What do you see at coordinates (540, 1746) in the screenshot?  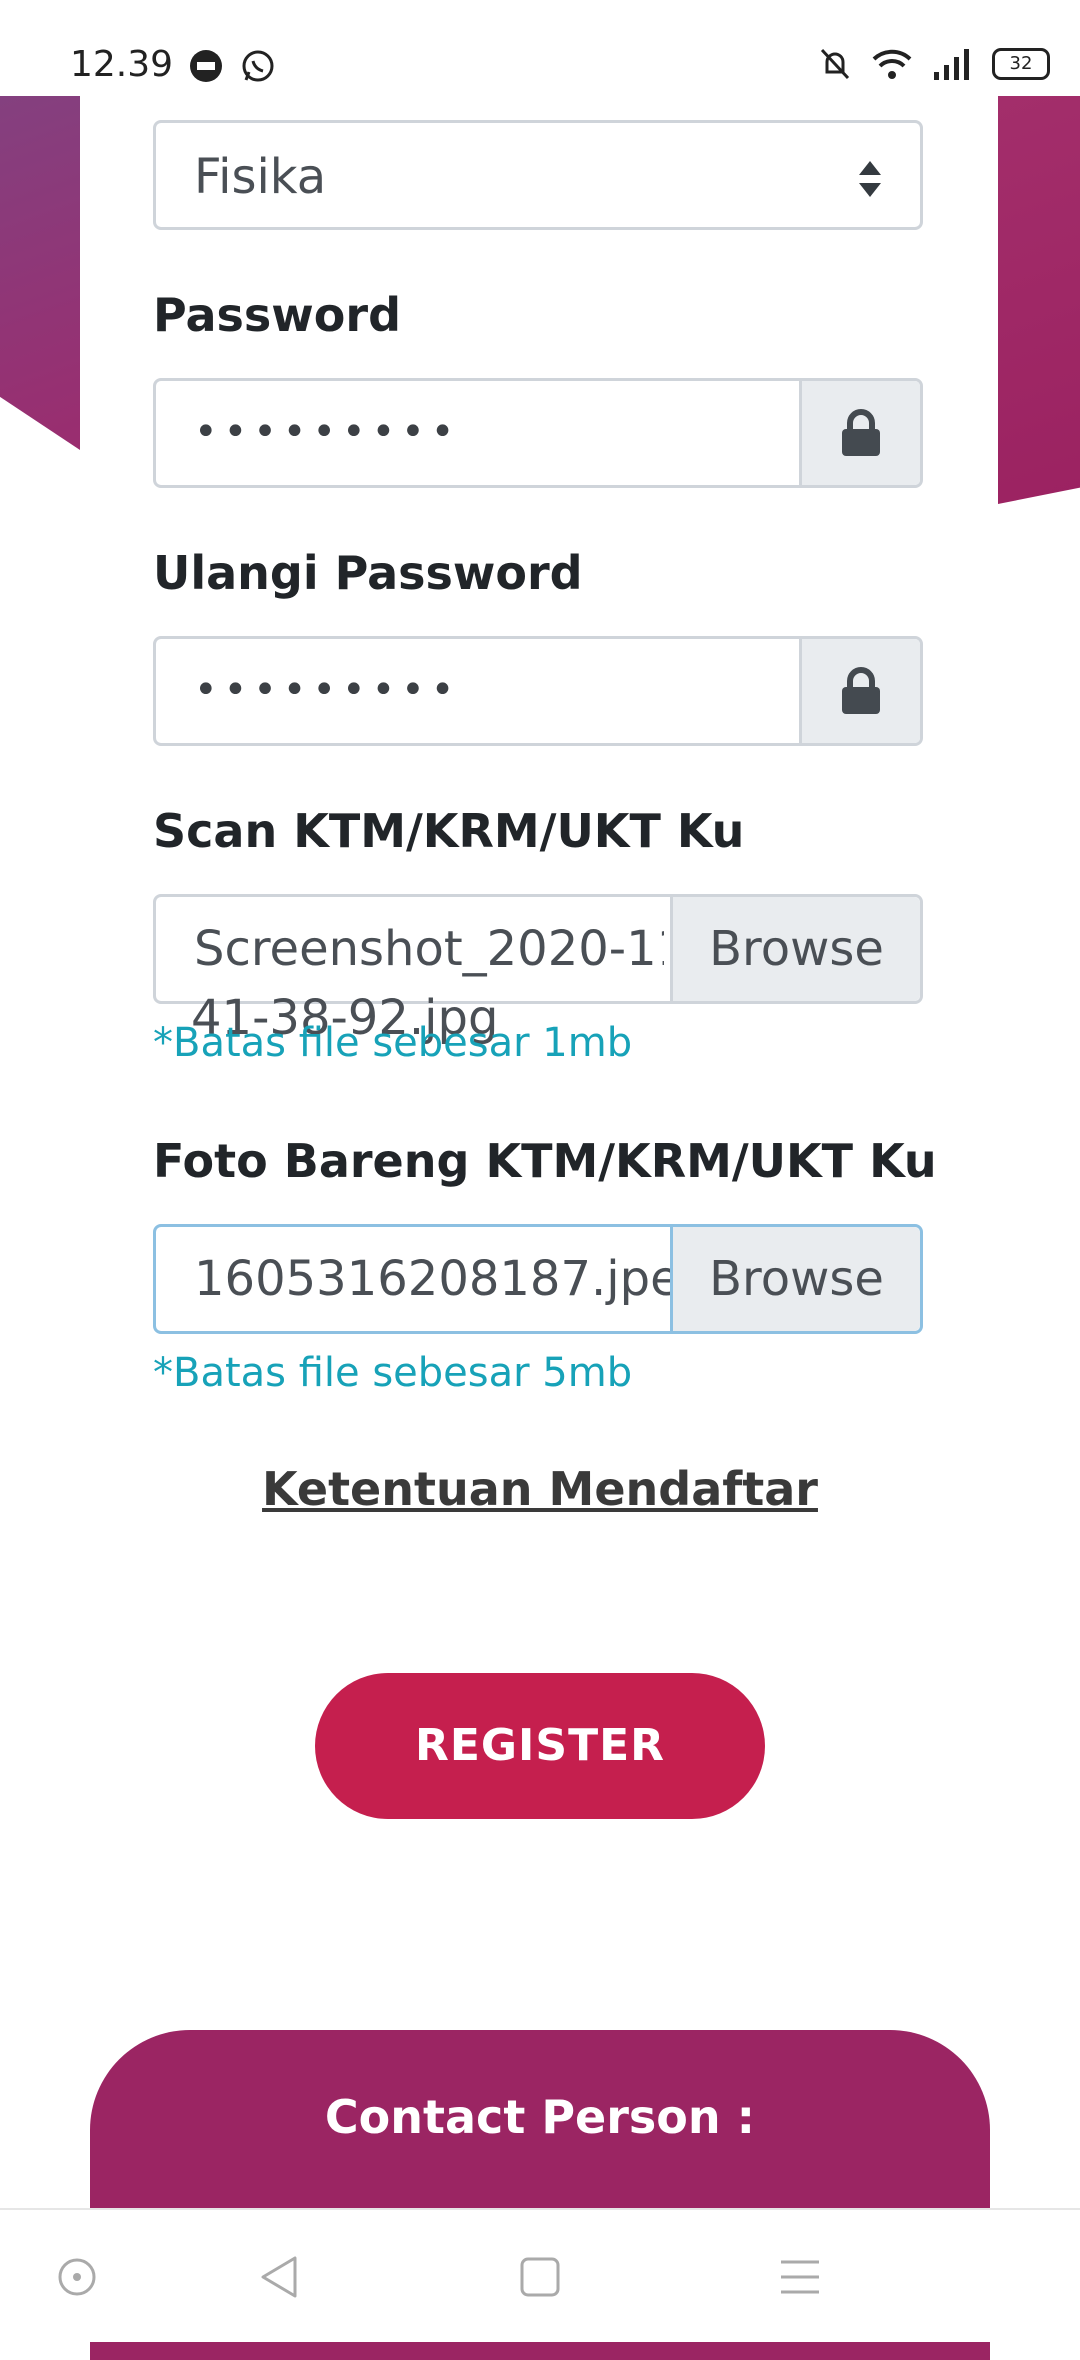 I see `register-button: REGISTER` at bounding box center [540, 1746].